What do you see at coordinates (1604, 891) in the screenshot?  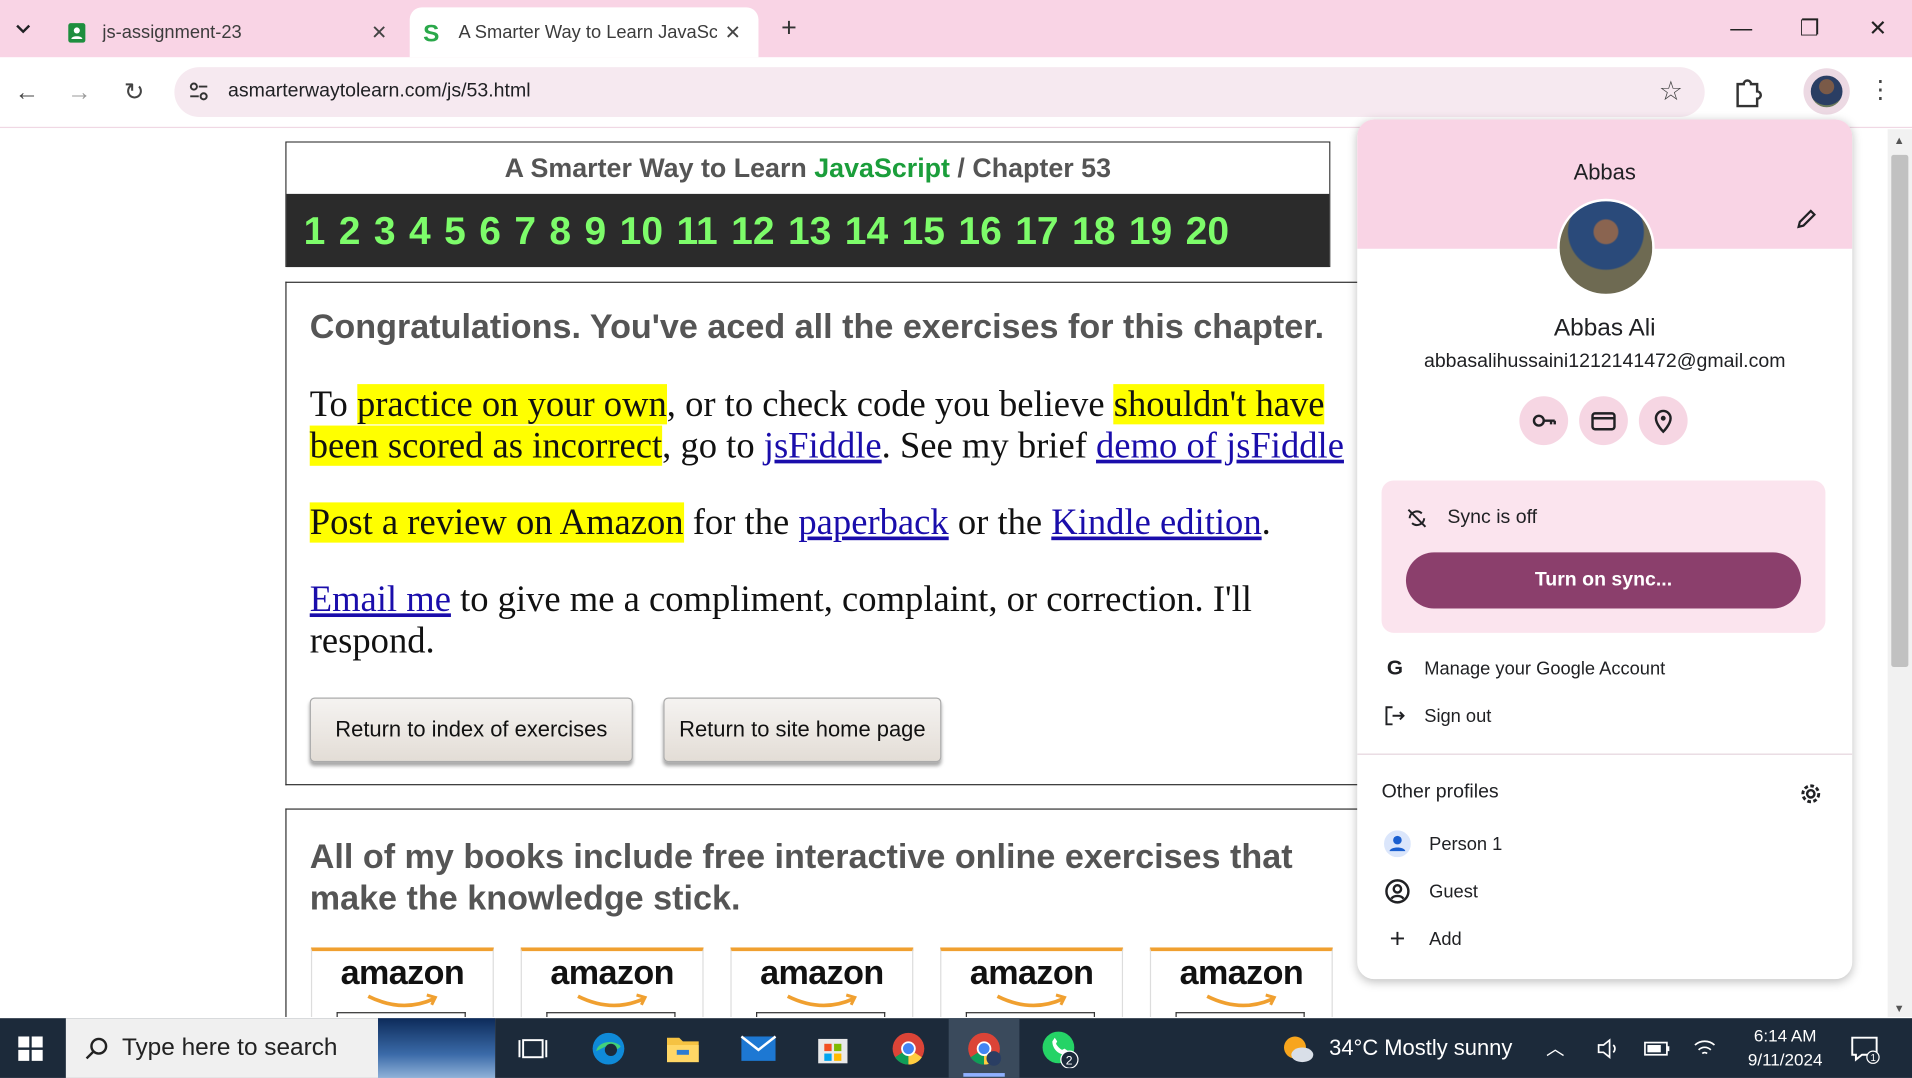 I see `guest-item: Guest` at bounding box center [1604, 891].